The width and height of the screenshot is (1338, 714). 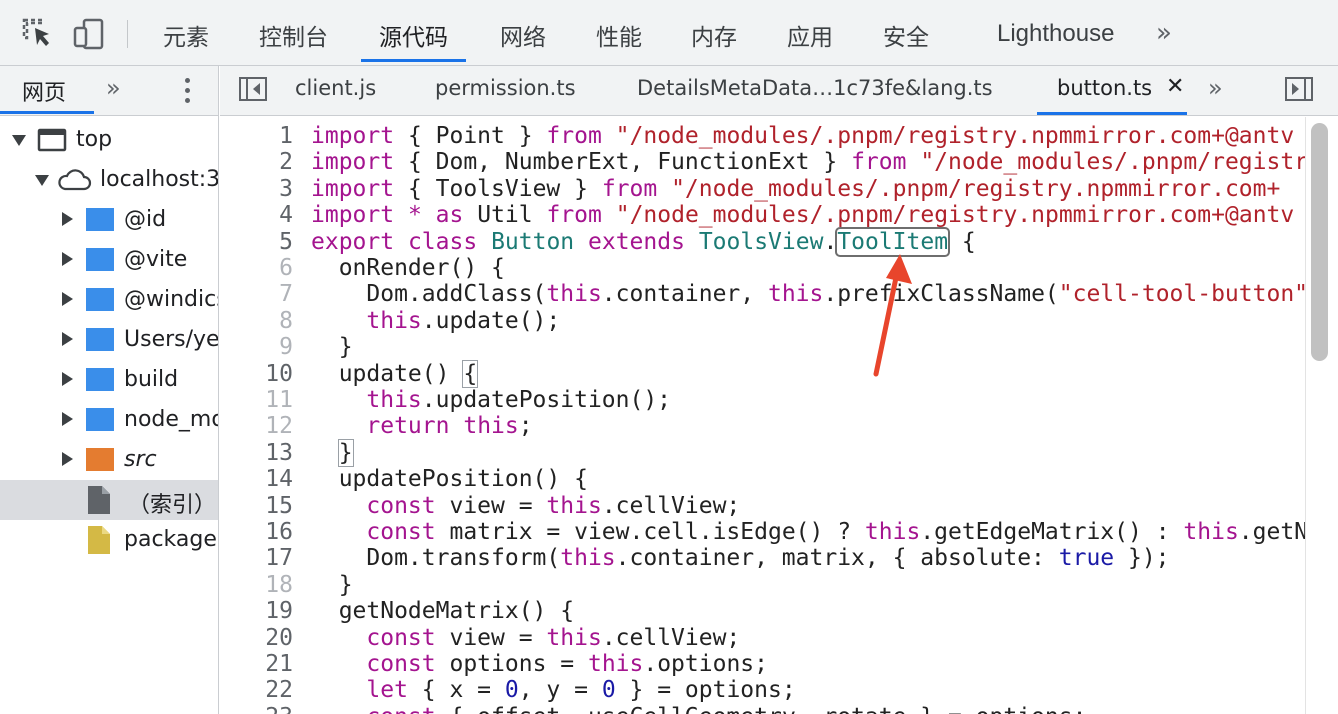 I want to click on line-number: 22, so click(x=263, y=690).